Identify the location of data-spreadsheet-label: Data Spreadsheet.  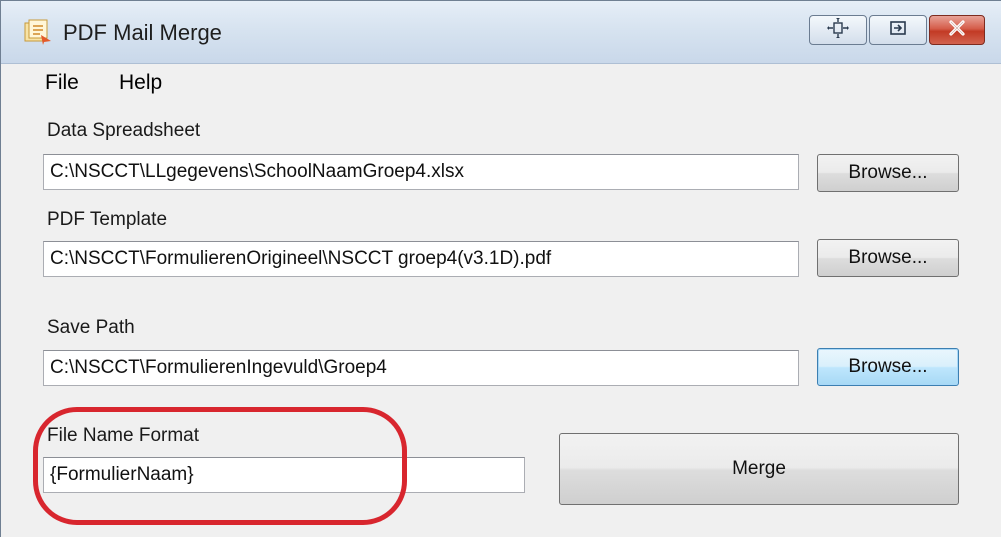
(124, 130).